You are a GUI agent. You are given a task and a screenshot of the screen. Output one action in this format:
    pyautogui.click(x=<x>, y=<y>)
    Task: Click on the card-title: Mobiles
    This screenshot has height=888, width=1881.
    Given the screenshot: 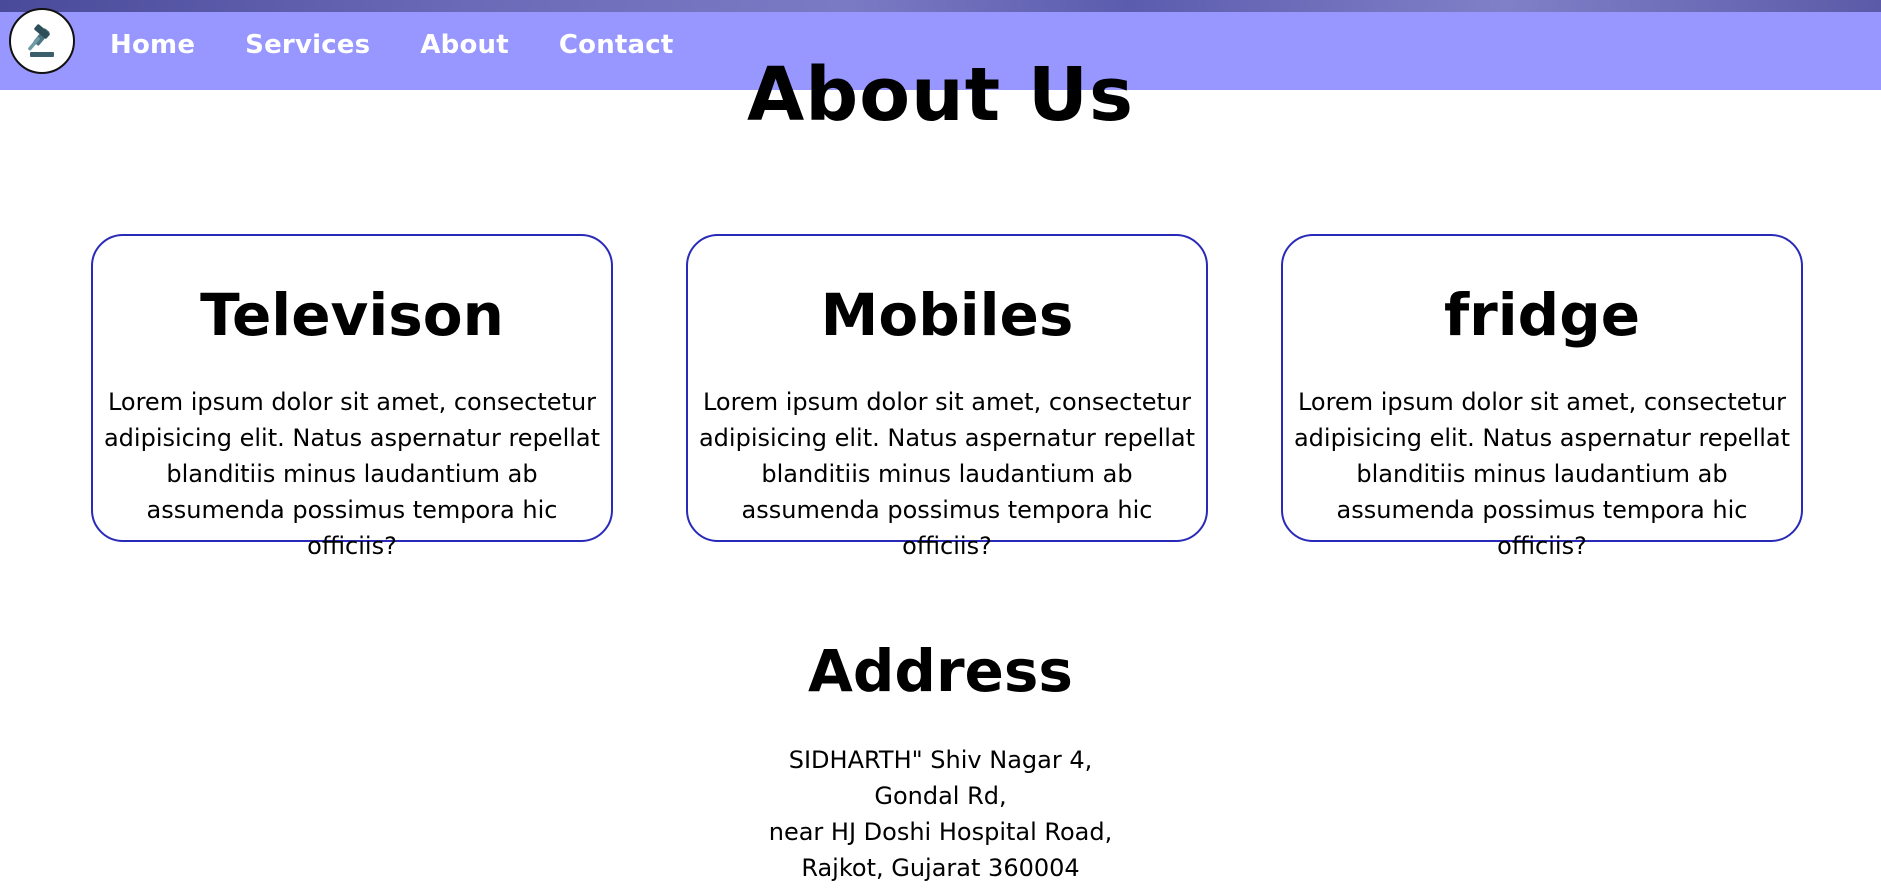 What is the action you would take?
    pyautogui.click(x=947, y=315)
    